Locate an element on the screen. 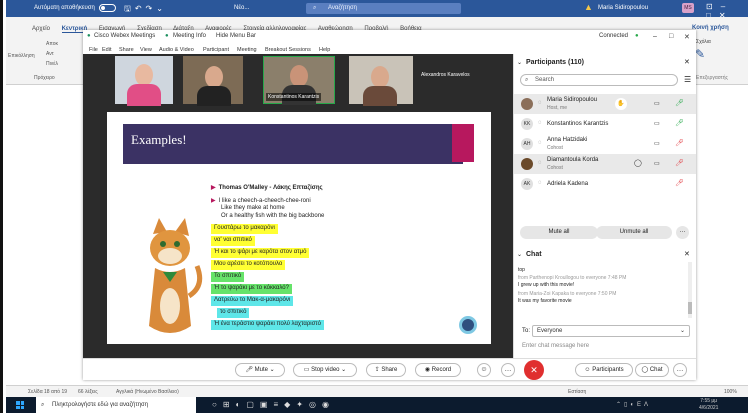 The height and width of the screenshot is (413, 748). meeting-info-button: Meeting Info is located at coordinates (189, 36).